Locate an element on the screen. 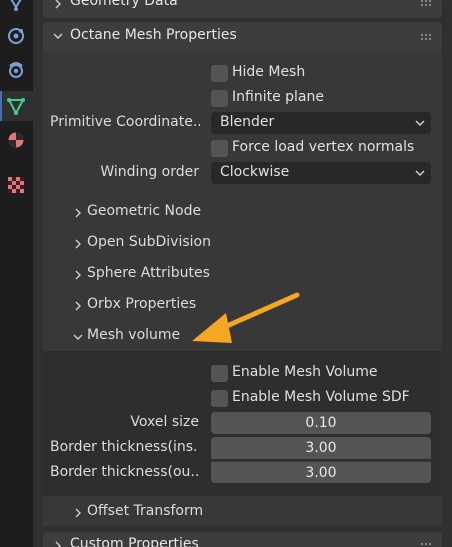 This screenshot has height=547, width=452. custom-properties-panel-header: Custom Properties is located at coordinates (242, 539).